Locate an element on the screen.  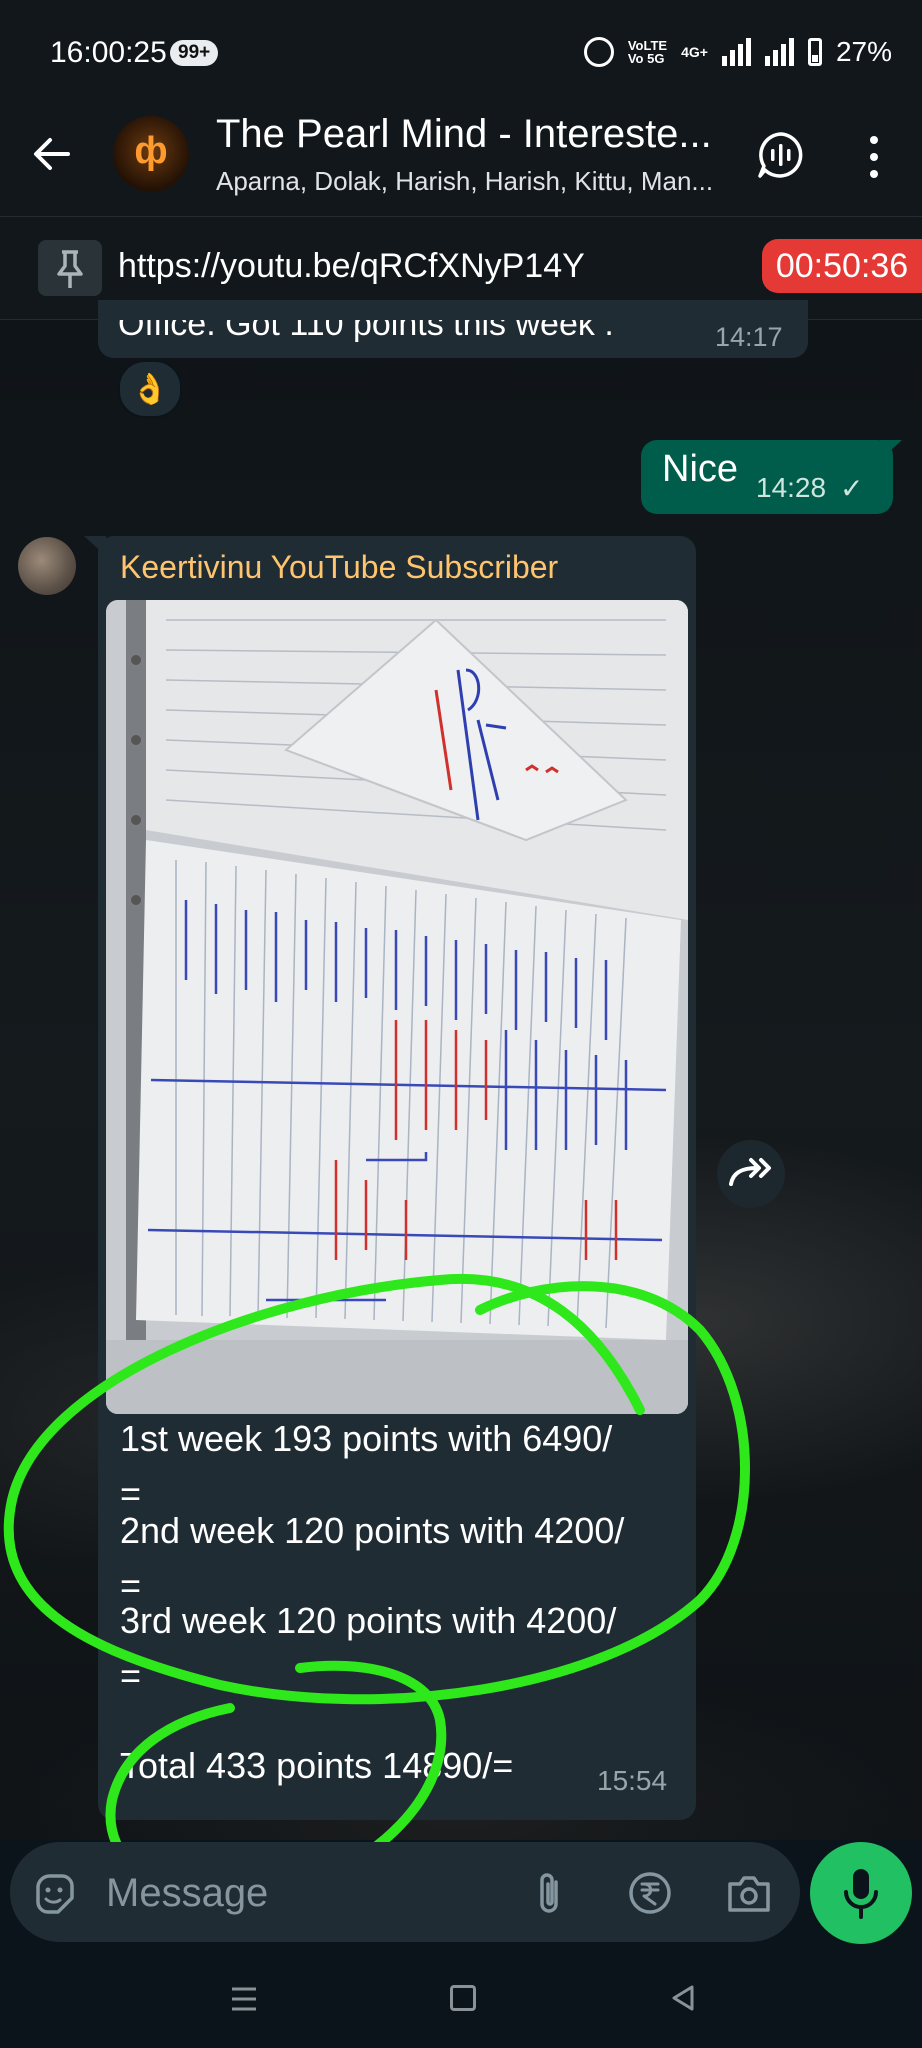
signal-icon is located at coordinates (736, 52).